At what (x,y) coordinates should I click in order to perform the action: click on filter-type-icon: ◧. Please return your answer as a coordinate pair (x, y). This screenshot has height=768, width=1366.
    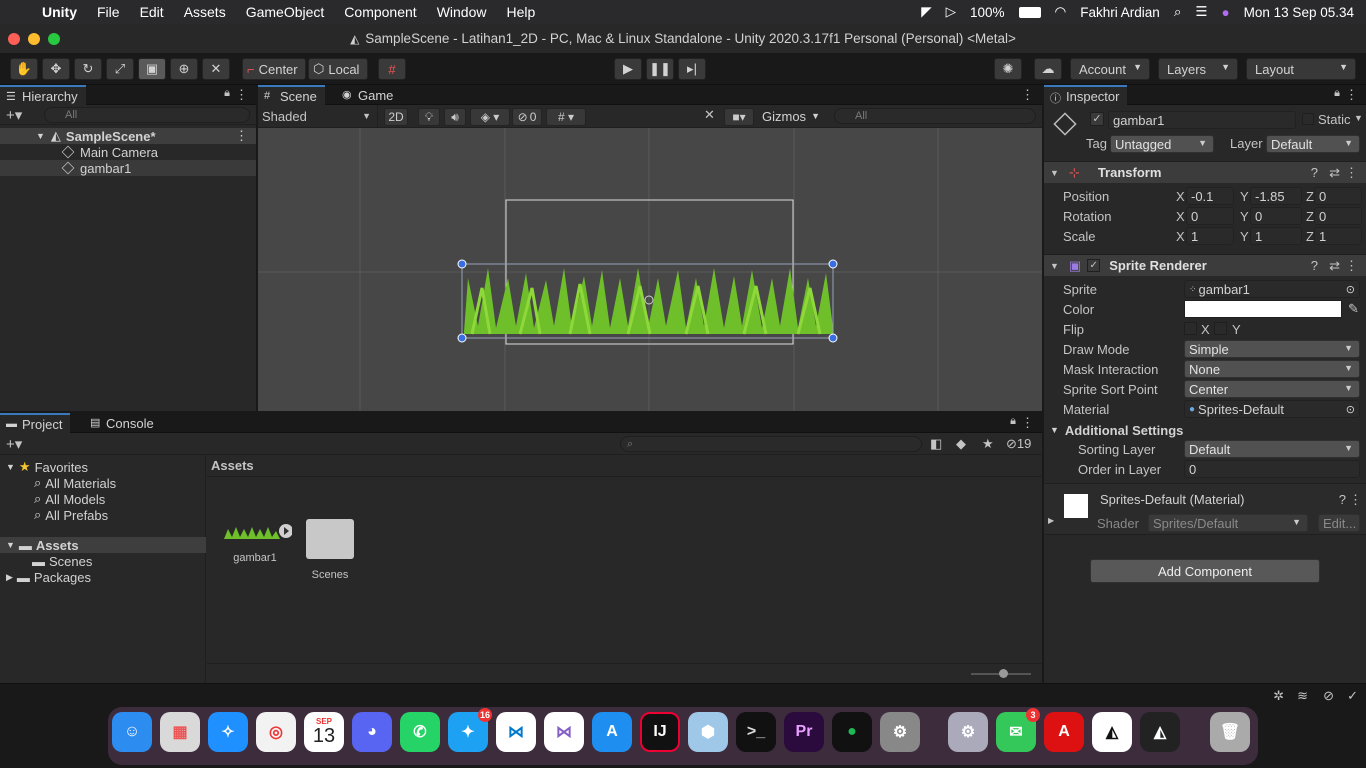
    Looking at the image, I should click on (936, 444).